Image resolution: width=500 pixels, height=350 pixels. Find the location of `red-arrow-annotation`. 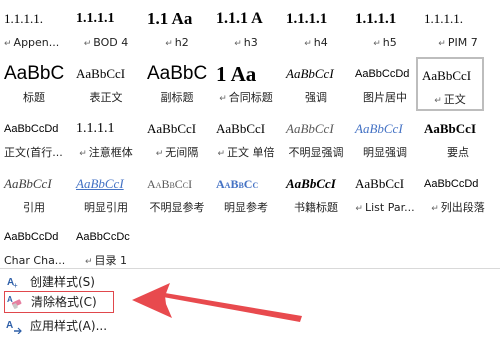

red-arrow-annotation is located at coordinates (217, 302).